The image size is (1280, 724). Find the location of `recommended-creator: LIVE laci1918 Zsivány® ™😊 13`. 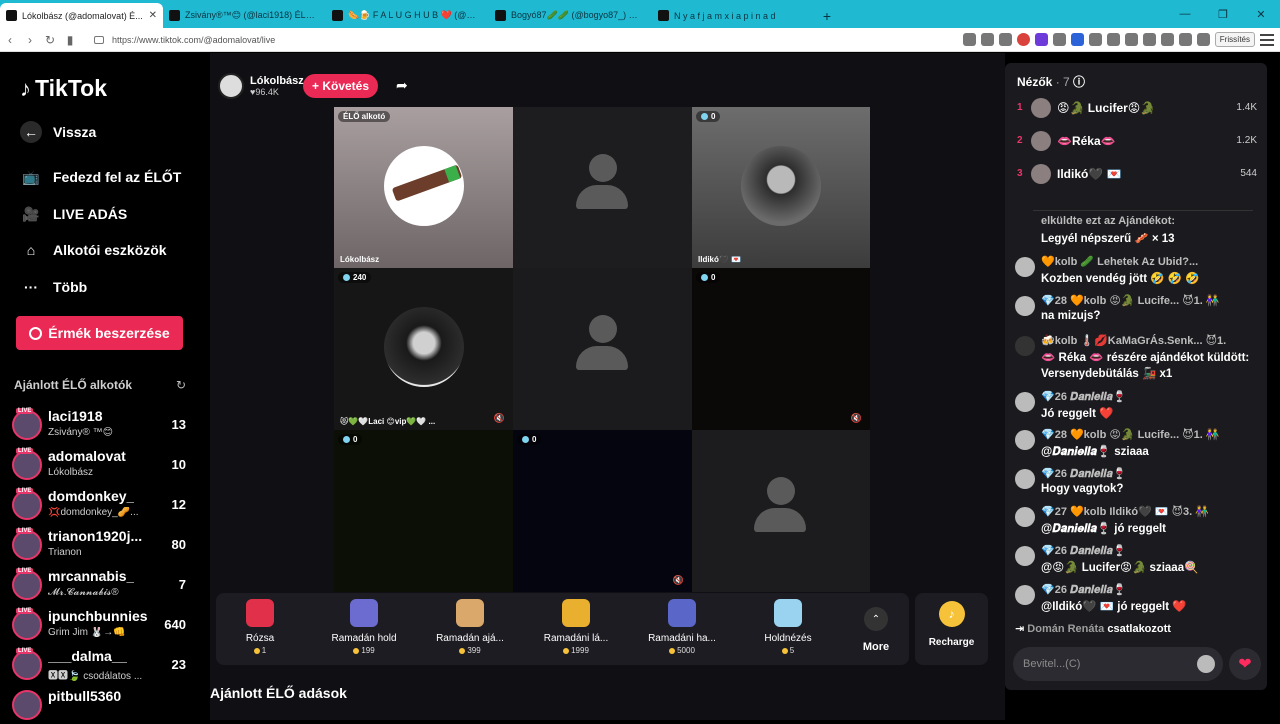

recommended-creator: LIVE laci1918 Zsivány® ™😊 13 is located at coordinates (102, 426).